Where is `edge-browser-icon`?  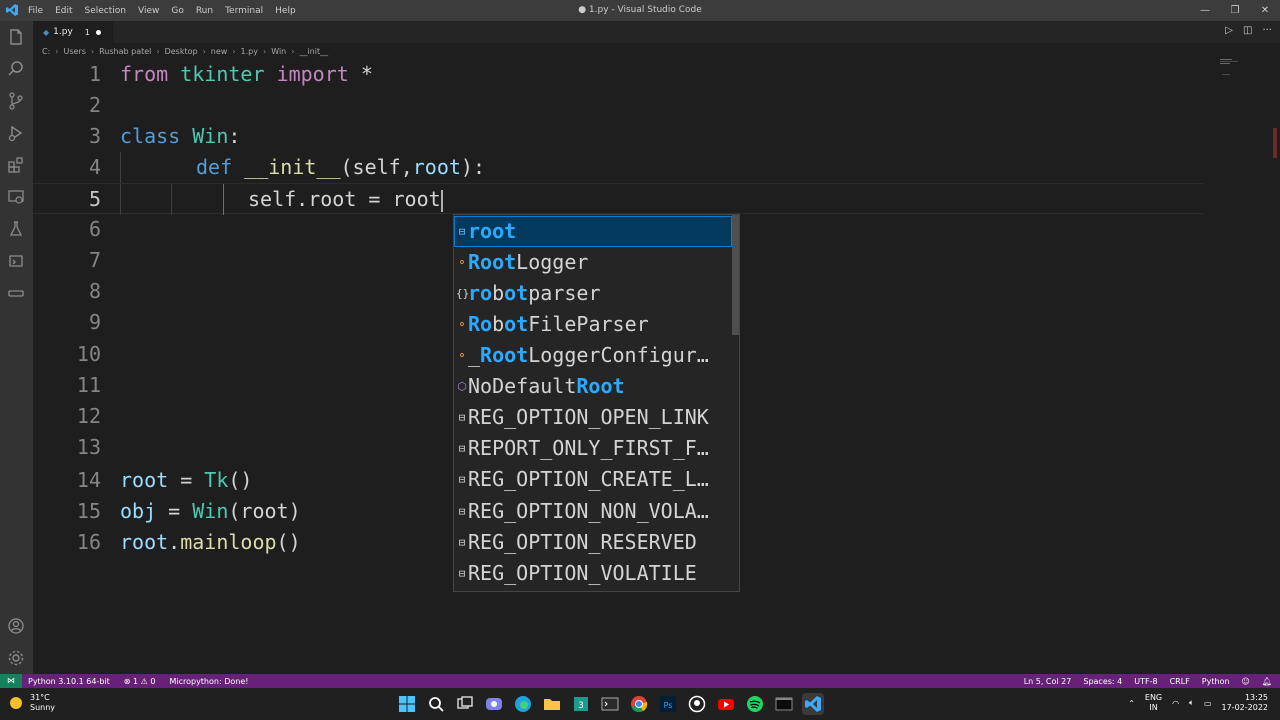
edge-browser-icon is located at coordinates (523, 704).